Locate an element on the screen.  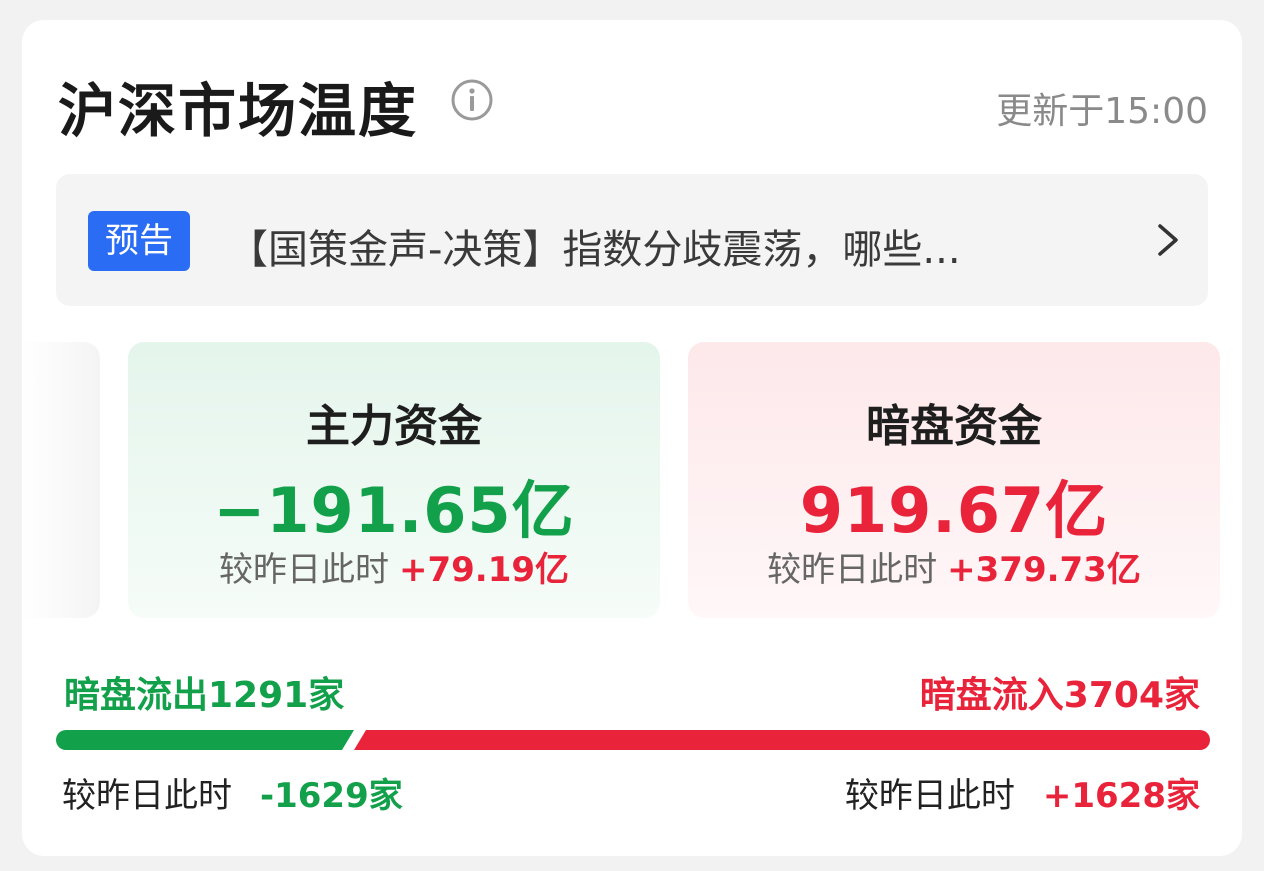
dark-fund-value: 919.67亿 is located at coordinates (954, 510).